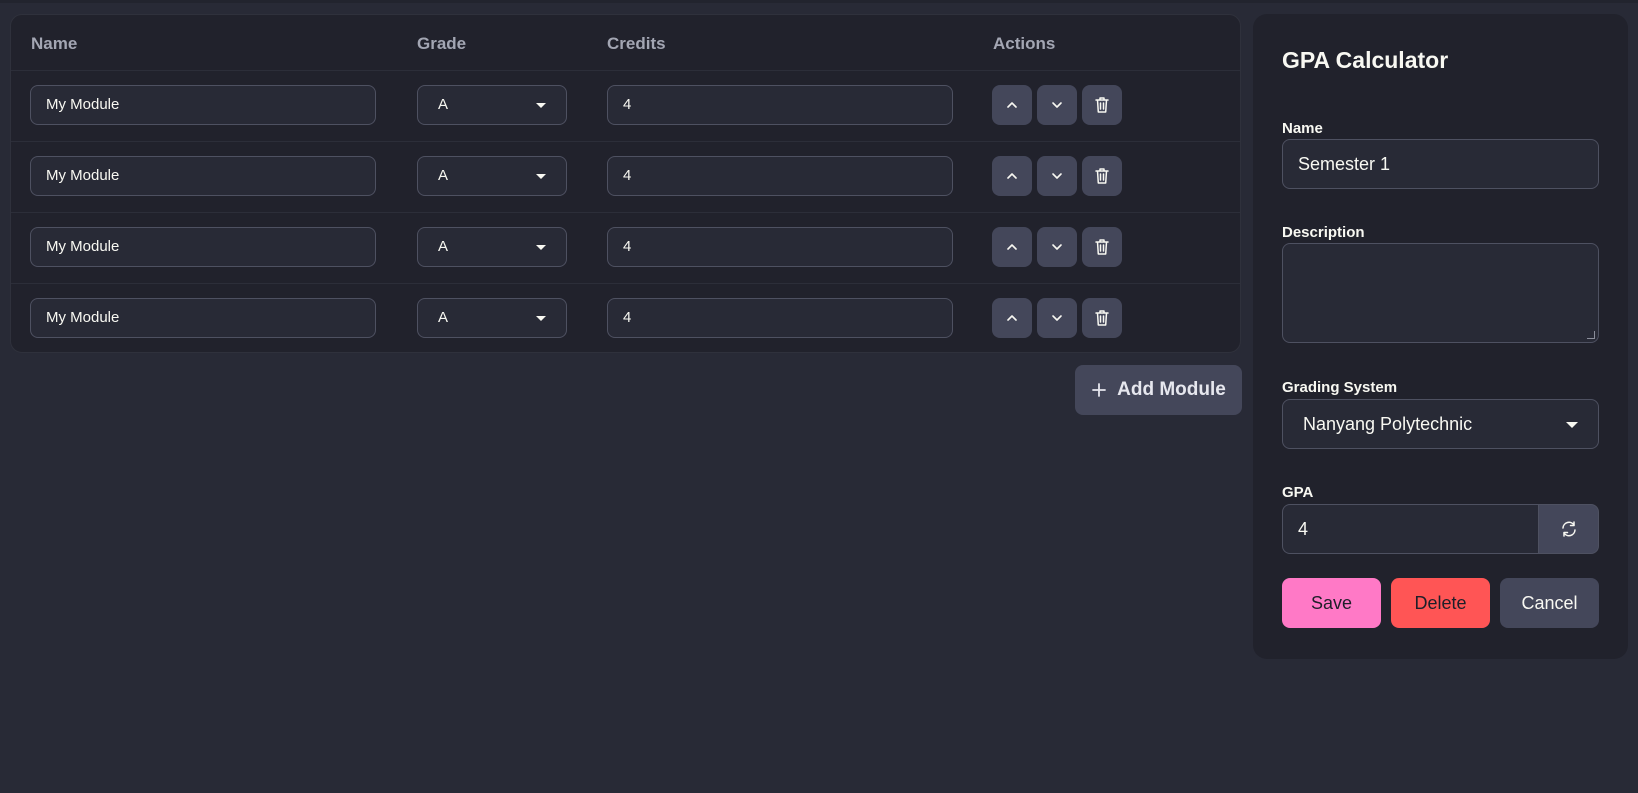 This screenshot has width=1638, height=793. I want to click on name-label: Name, so click(1302, 128).